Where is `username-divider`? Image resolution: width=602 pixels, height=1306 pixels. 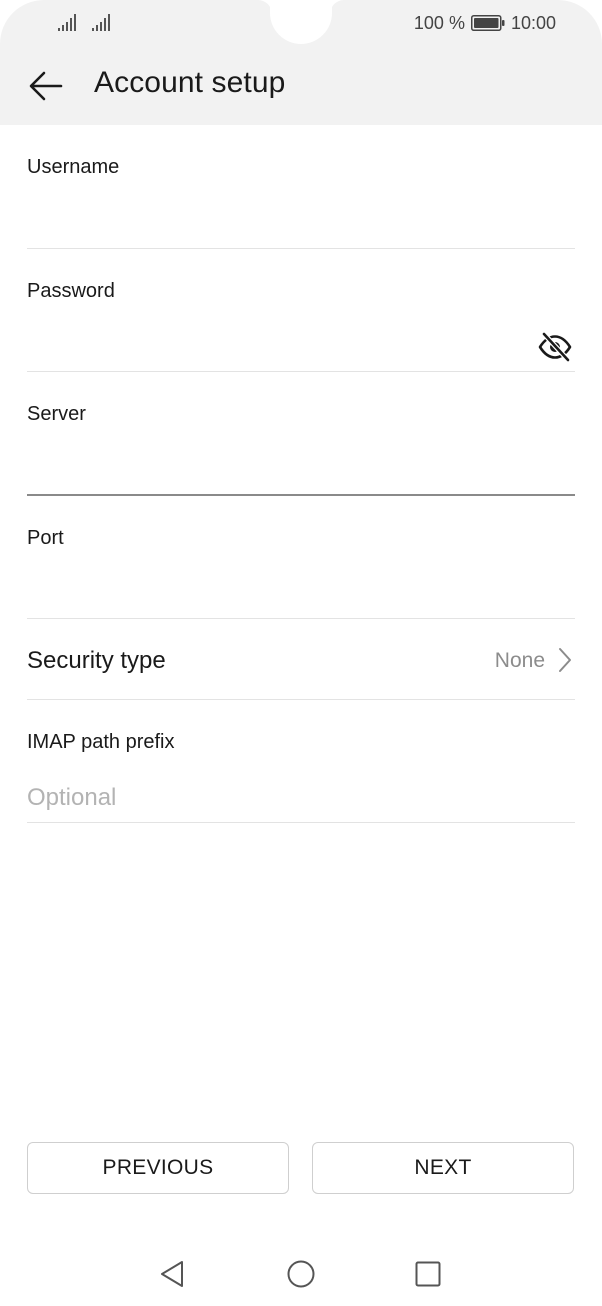
username-divider is located at coordinates (301, 248).